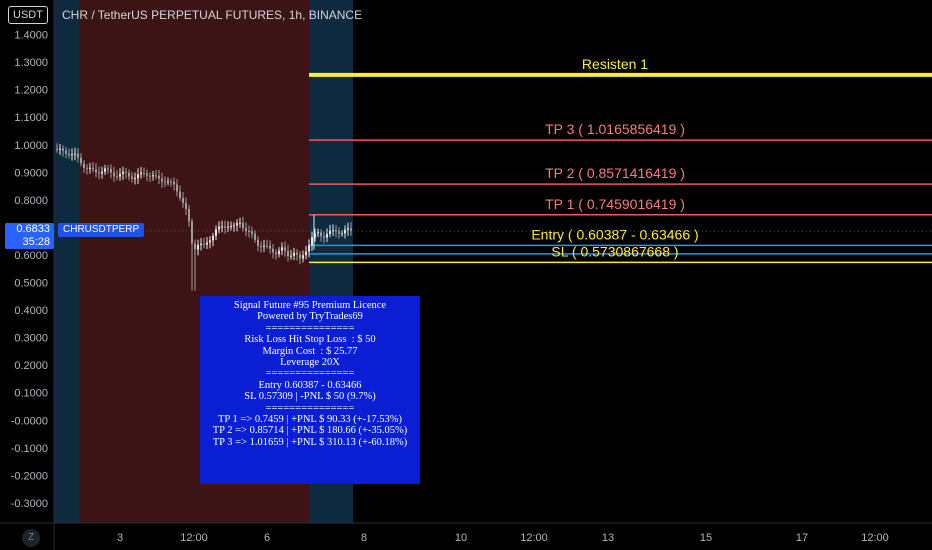 Image resolution: width=932 pixels, height=550 pixels. What do you see at coordinates (615, 173) in the screenshot?
I see `level-label: TP 2 ( 0.8571416419 )` at bounding box center [615, 173].